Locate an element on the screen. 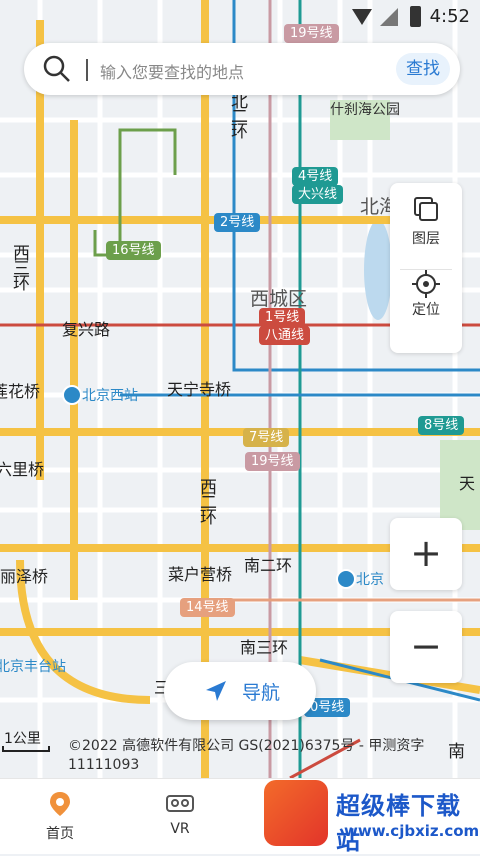 The width and height of the screenshot is (480, 856). tab-vr-label: VR is located at coordinates (180, 829).